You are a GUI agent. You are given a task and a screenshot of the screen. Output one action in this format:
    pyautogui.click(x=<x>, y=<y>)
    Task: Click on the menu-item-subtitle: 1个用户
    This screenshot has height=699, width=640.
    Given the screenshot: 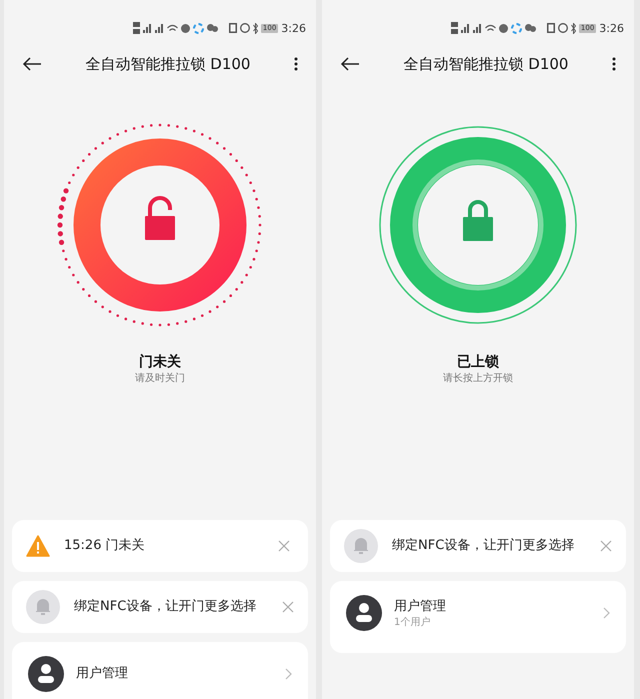 What is the action you would take?
    pyautogui.click(x=413, y=622)
    